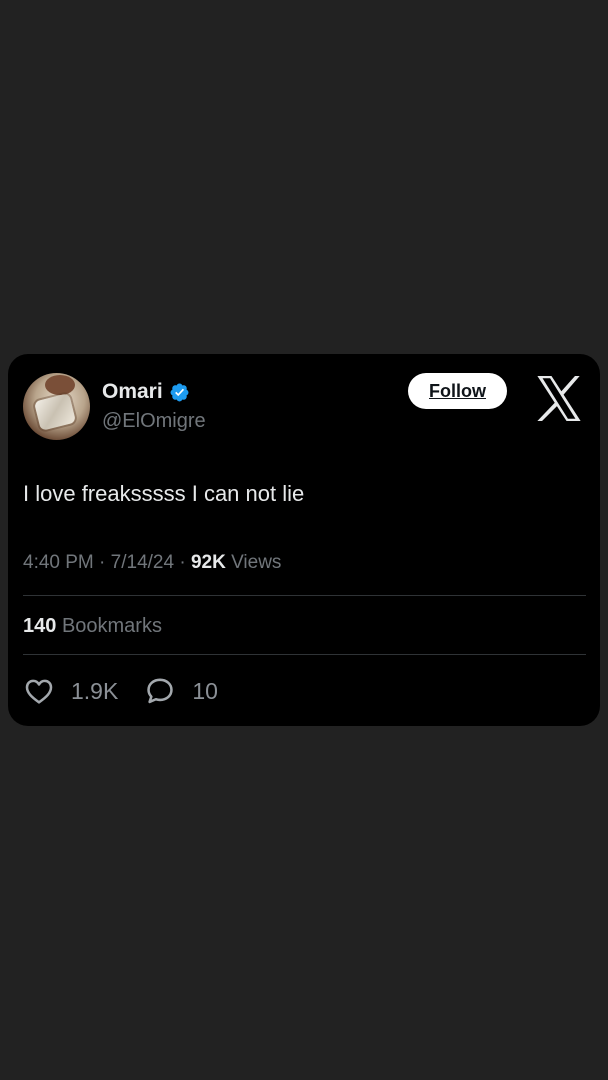 This screenshot has height=1080, width=608. I want to click on verified-badge-icon, so click(179, 392).